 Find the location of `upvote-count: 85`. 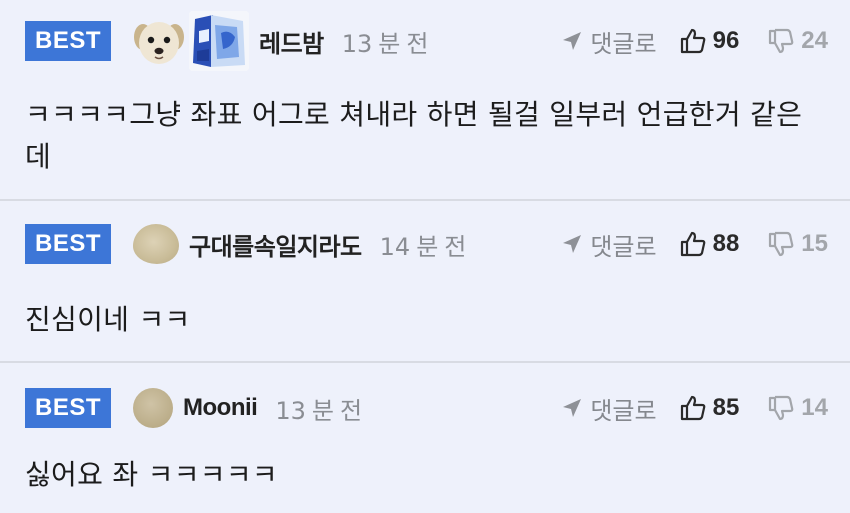

upvote-count: 85 is located at coordinates (726, 407).